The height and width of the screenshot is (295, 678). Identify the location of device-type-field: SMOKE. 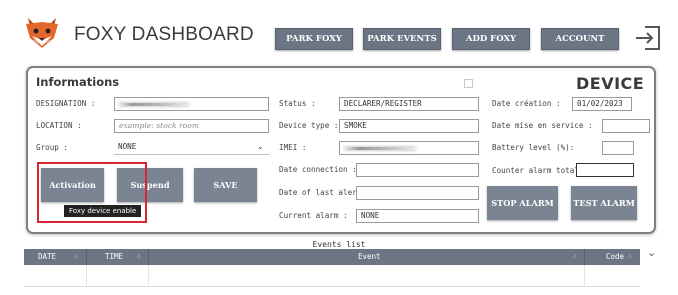
(409, 126).